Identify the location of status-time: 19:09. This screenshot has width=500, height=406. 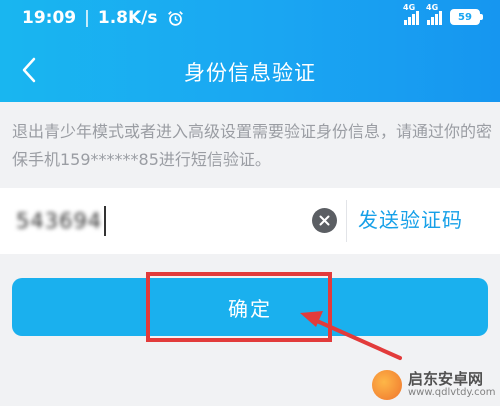
(49, 18).